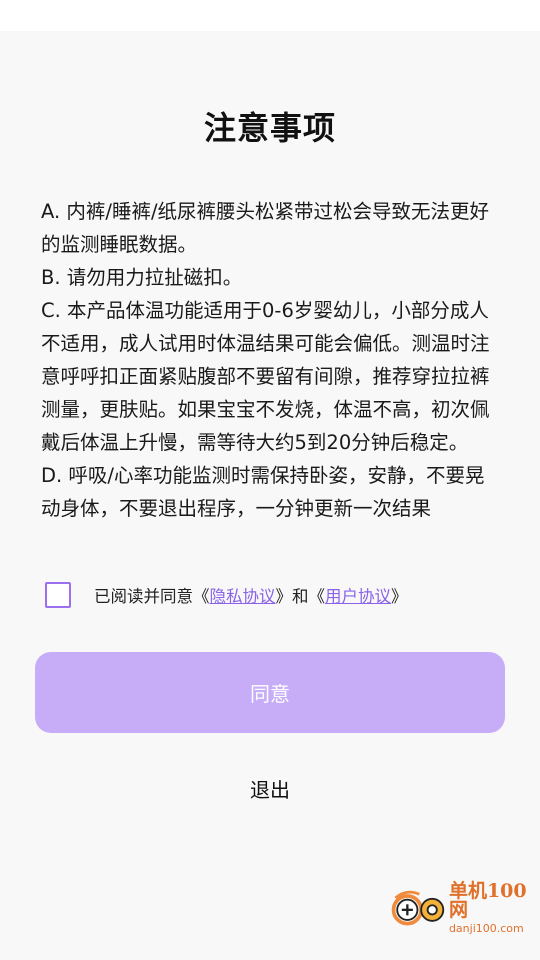  I want to click on notice-item-a: A. 内裤/睡裤/纸尿裤腰头松紧带过松会导致无法更好的监测睡眠数据。, so click(265, 228).